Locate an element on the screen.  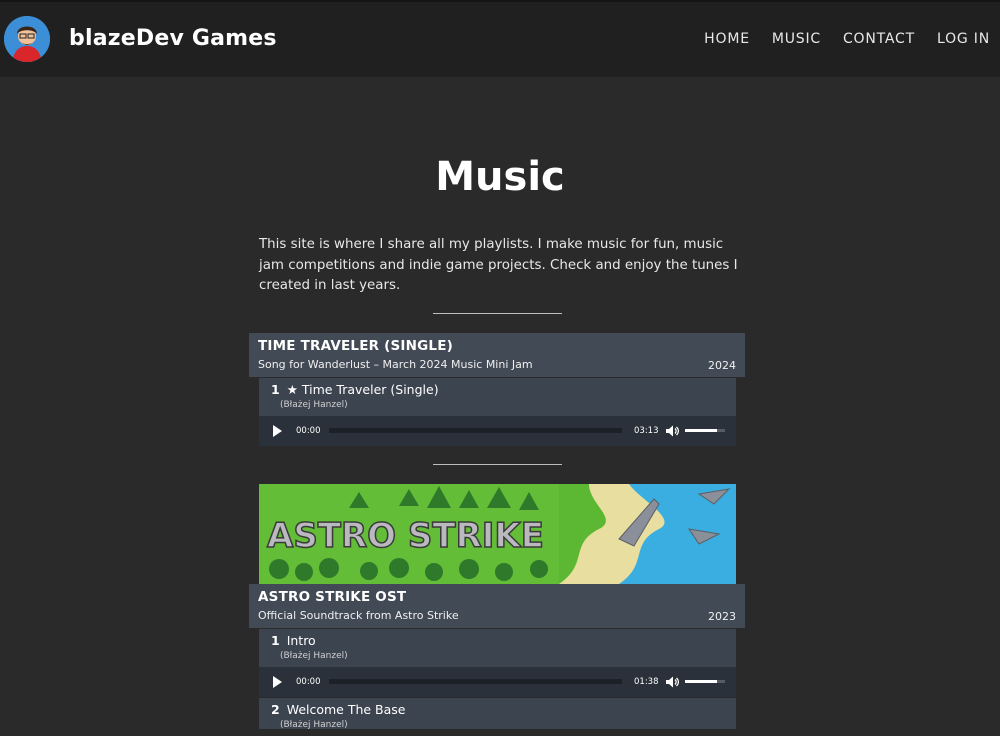
album-title: TIME TRAVELER (SINGLE) is located at coordinates (356, 346).